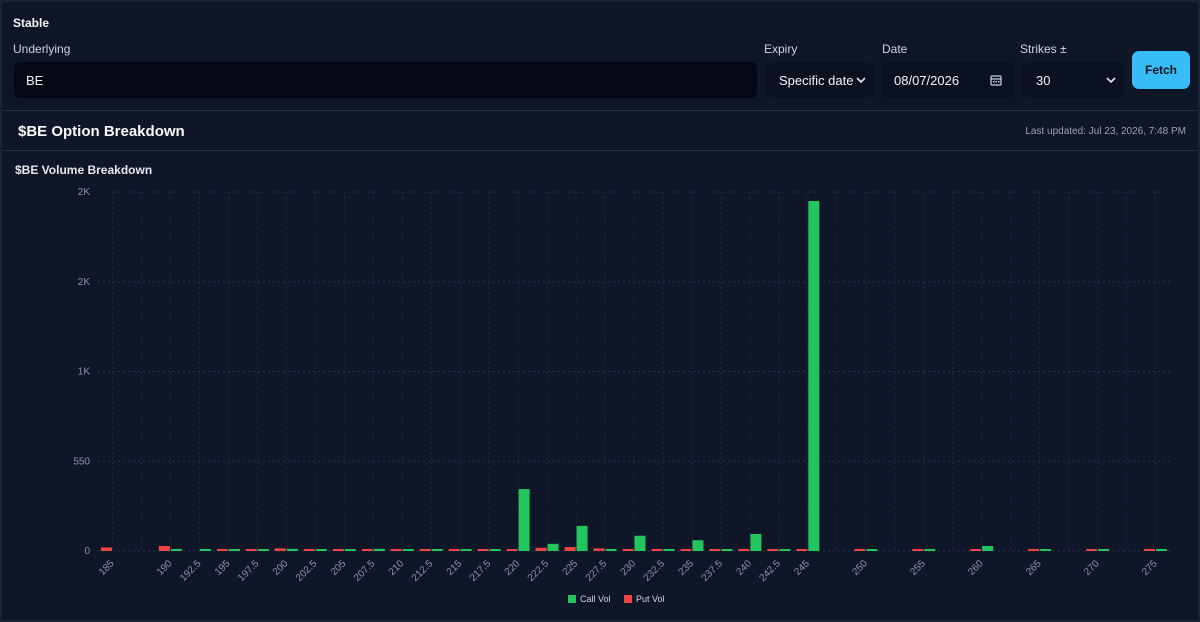 The image size is (1200, 622). I want to click on x-tick-label: 205, so click(339, 568).